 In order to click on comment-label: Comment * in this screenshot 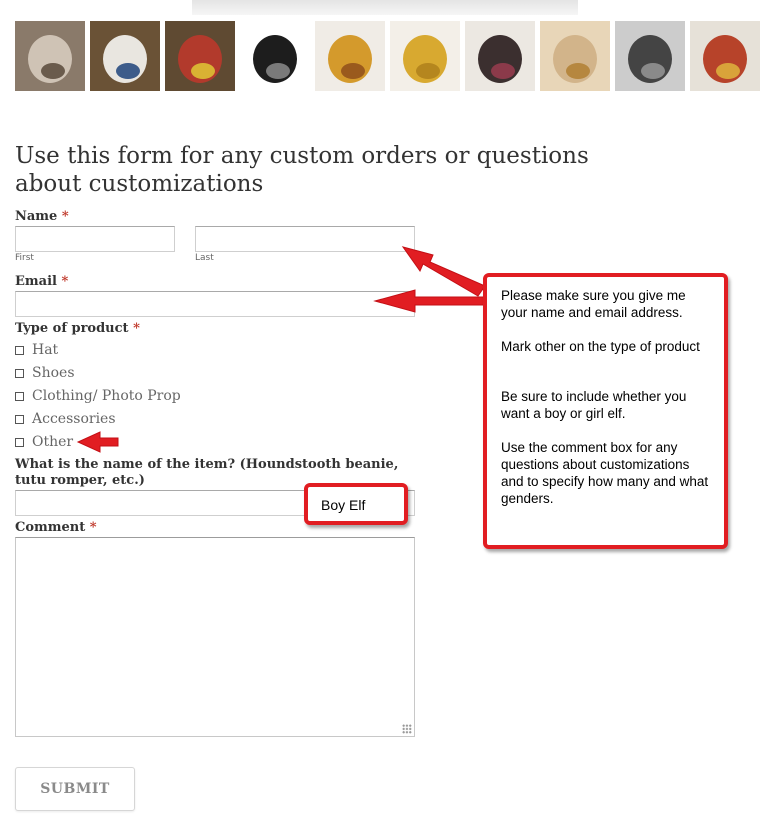, I will do `click(56, 527)`.